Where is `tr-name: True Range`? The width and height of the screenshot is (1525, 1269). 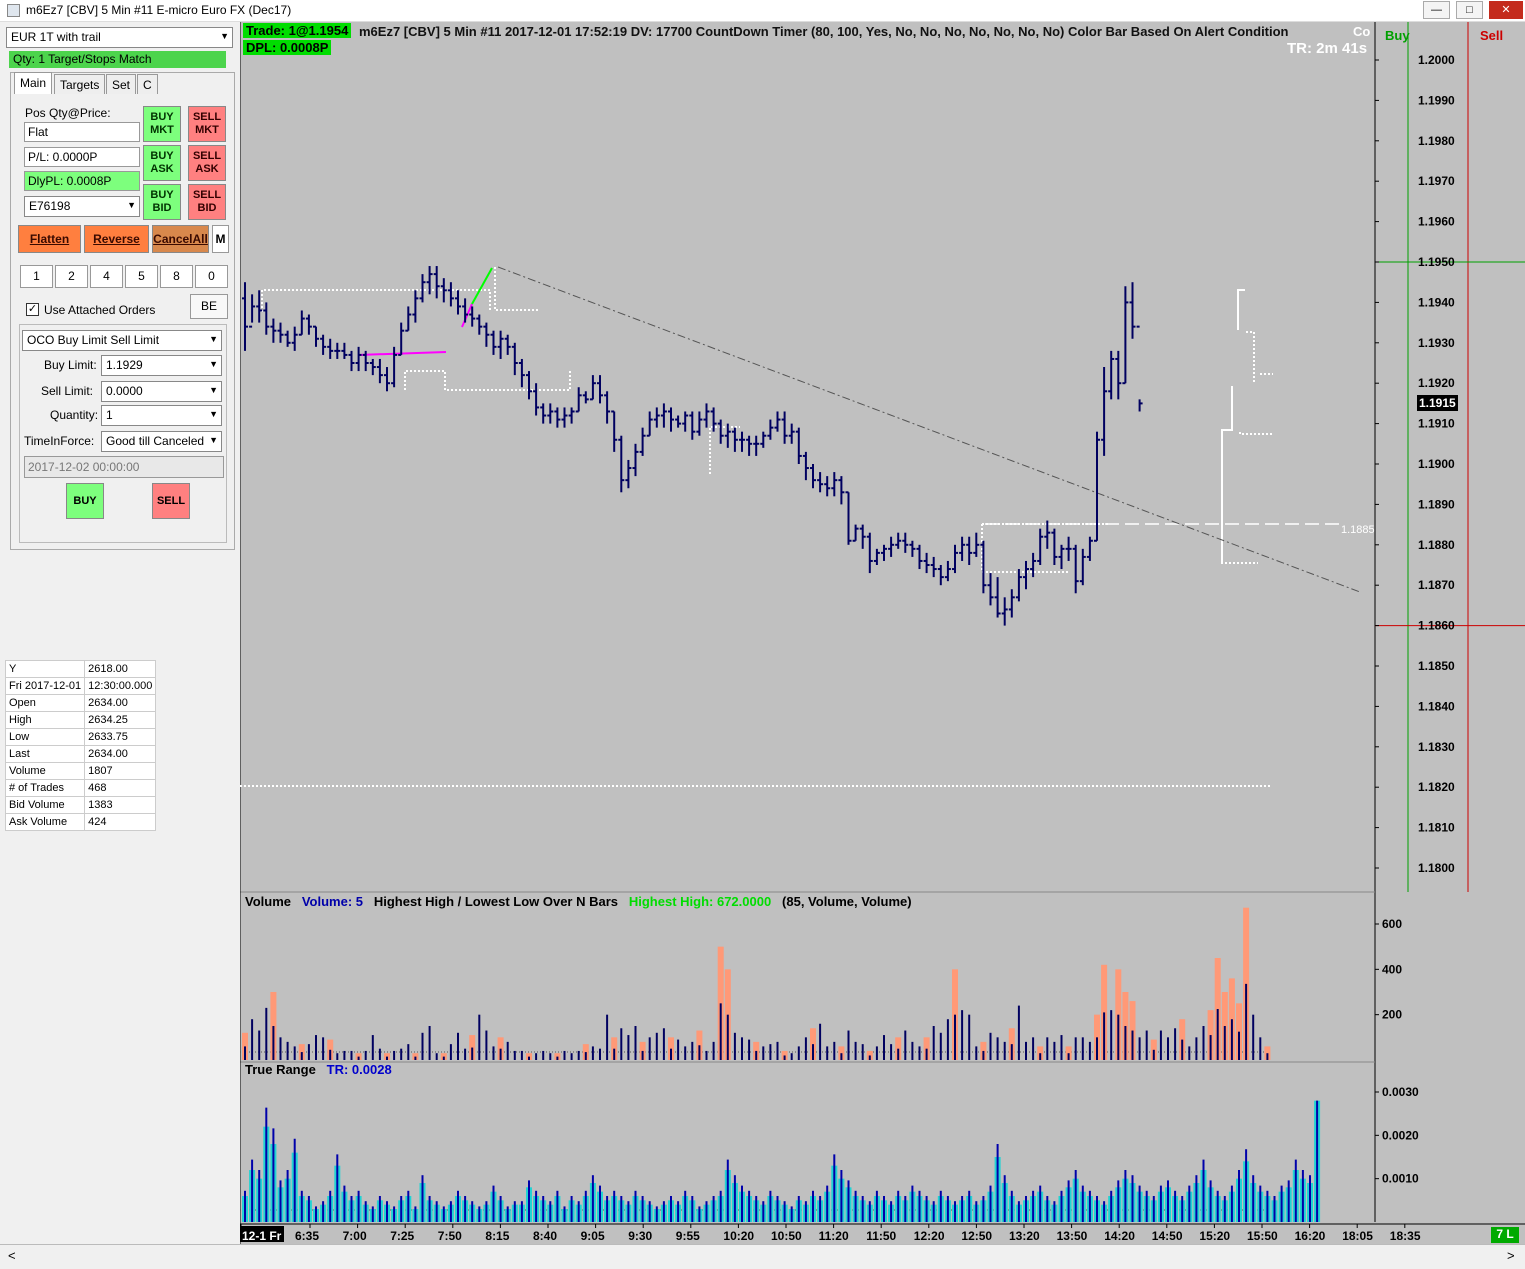 tr-name: True Range is located at coordinates (280, 1069).